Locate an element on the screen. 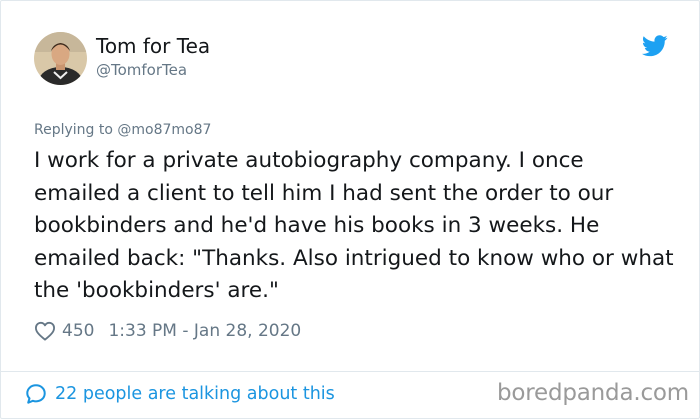 The height and width of the screenshot is (419, 700). avatar is located at coordinates (60, 58).